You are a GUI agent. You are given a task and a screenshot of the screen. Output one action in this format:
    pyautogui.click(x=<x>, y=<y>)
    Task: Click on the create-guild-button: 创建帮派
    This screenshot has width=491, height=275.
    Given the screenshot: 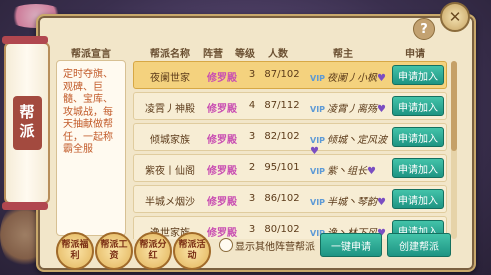 What is the action you would take?
    pyautogui.click(x=419, y=245)
    